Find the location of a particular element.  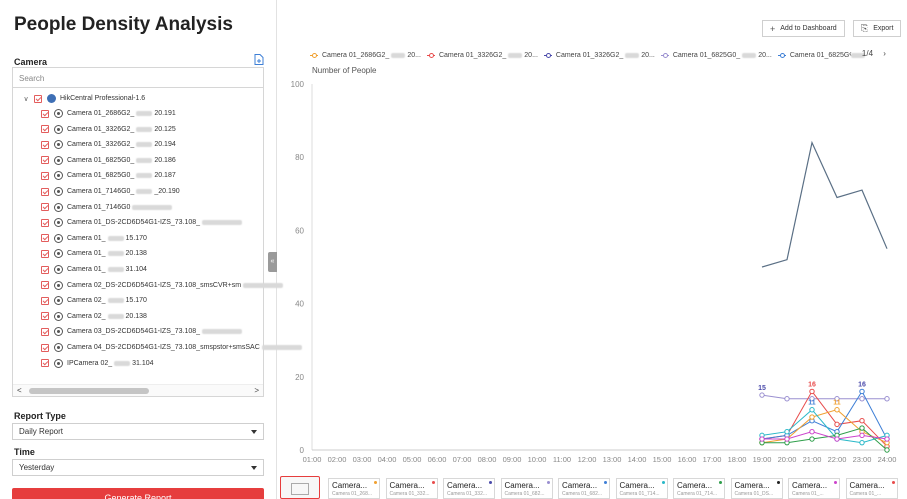

x-tick-label: 06:00 is located at coordinates (437, 459).